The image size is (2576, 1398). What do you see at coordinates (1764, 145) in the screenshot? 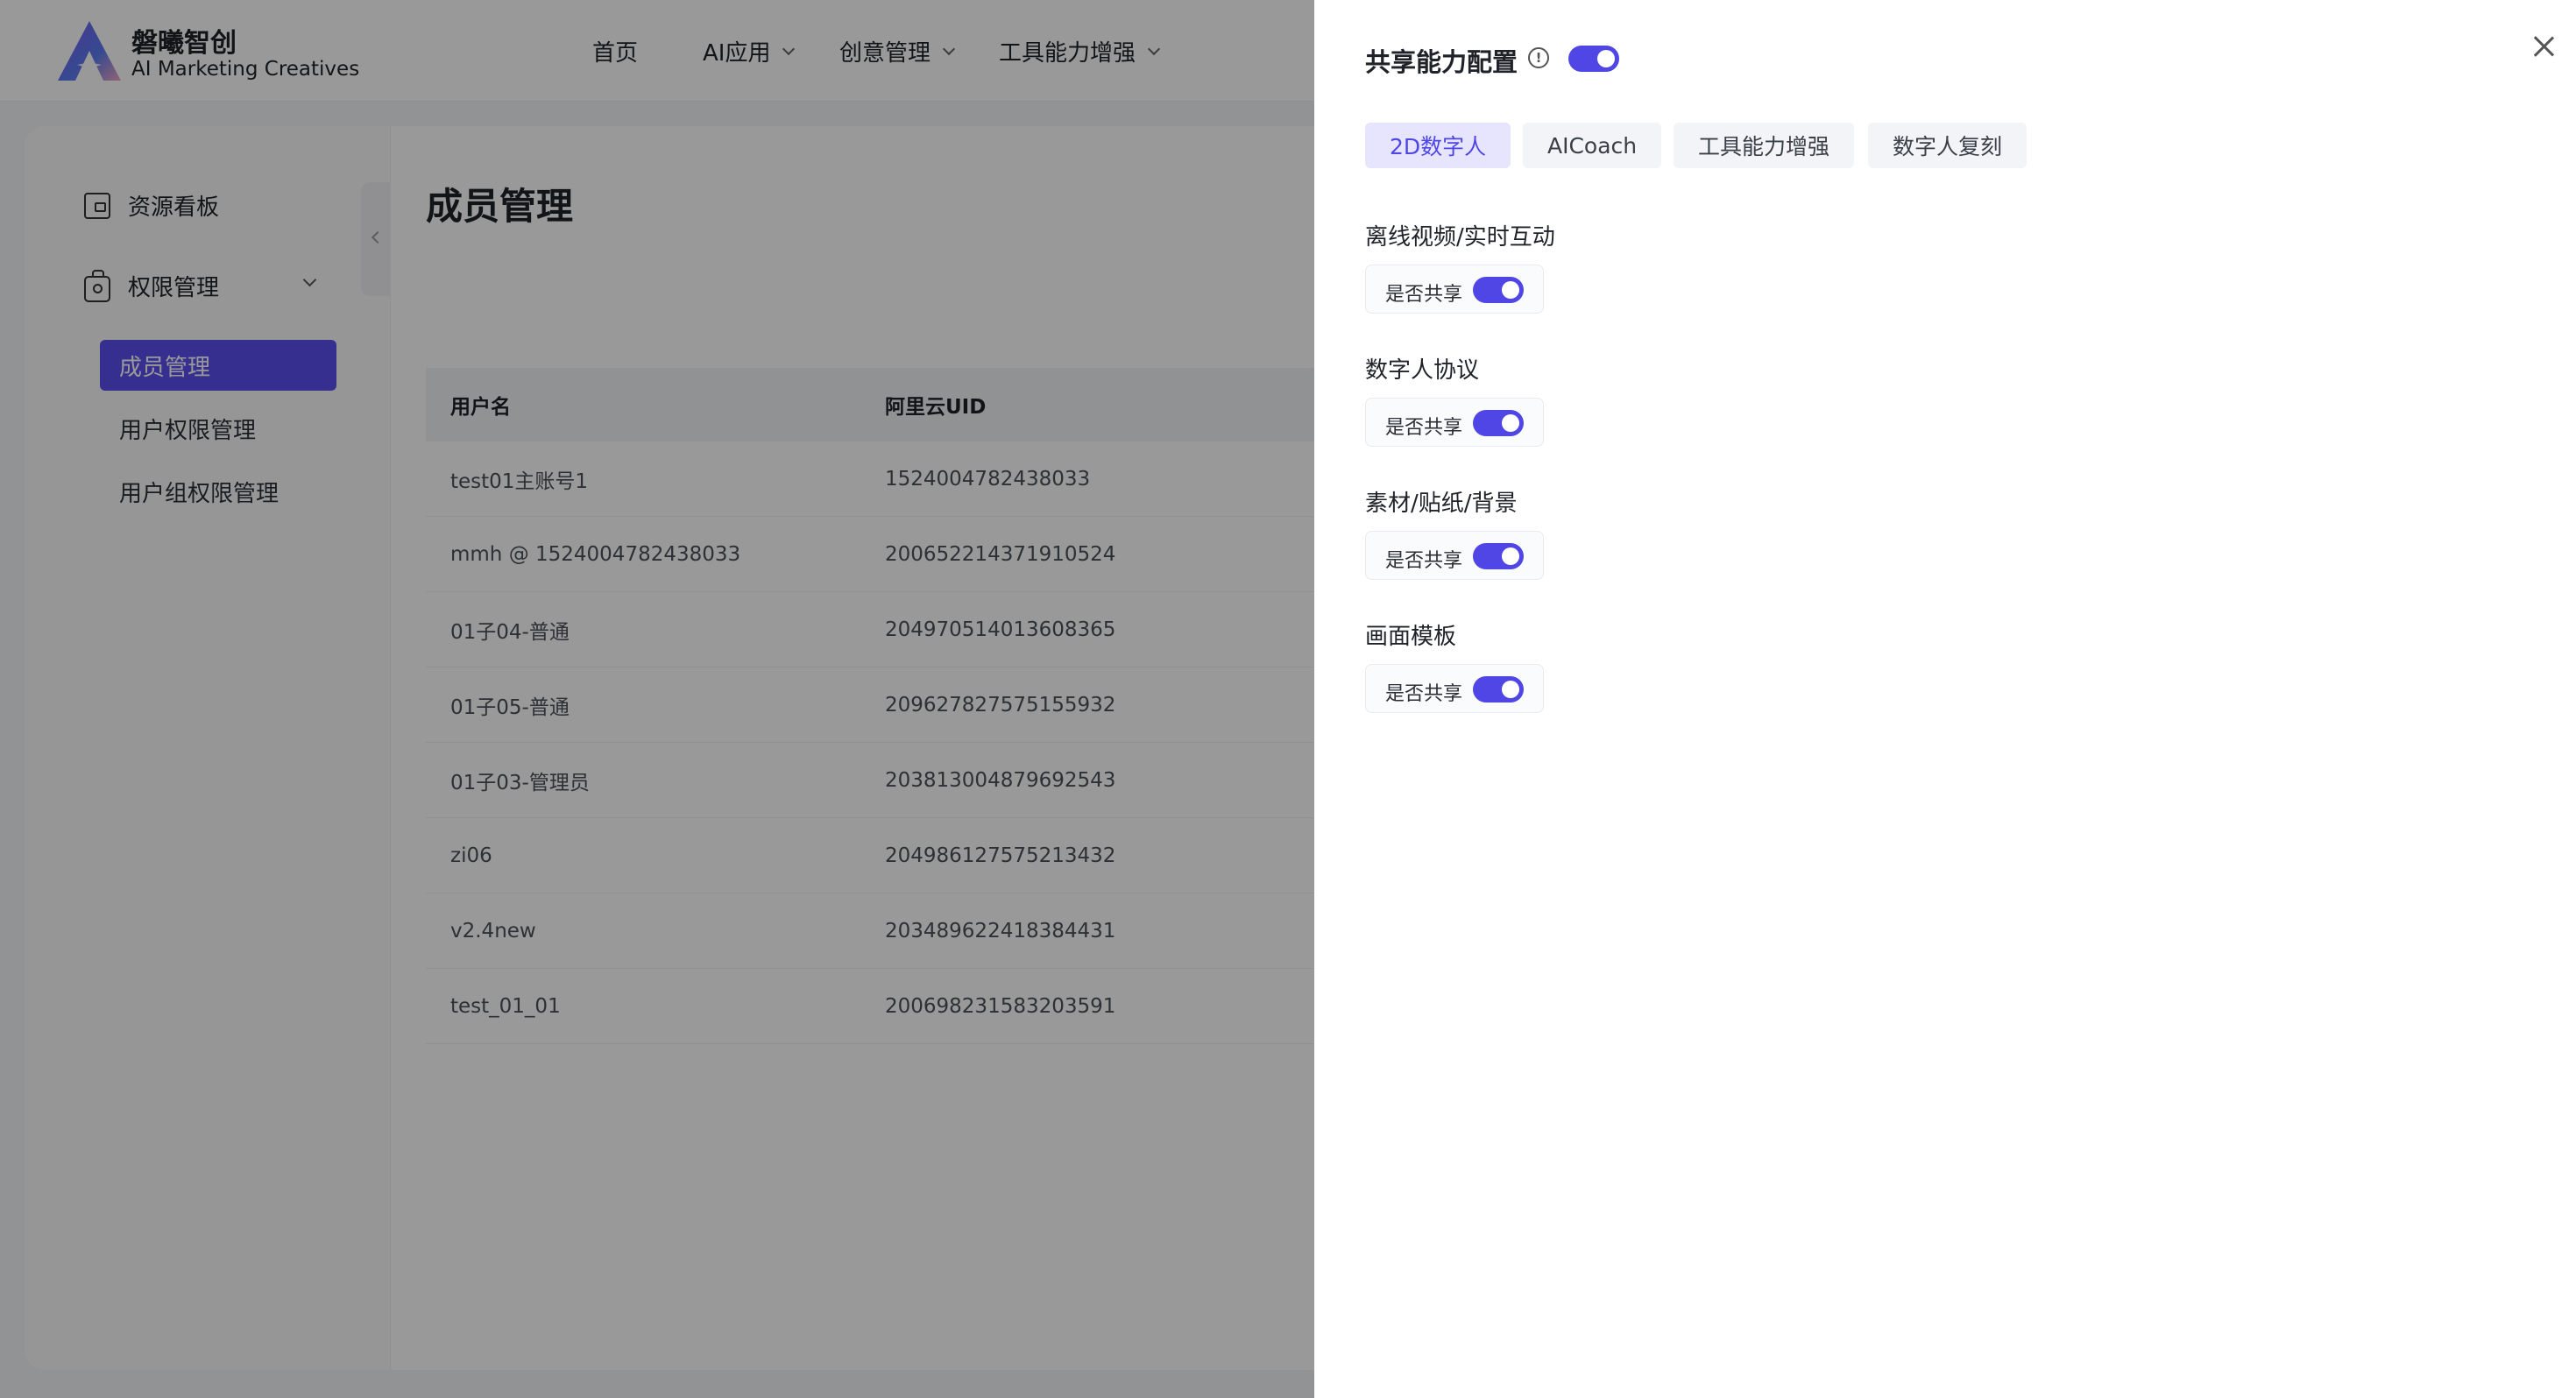
I see `tab-tool-enhancement: 工具能力增强` at bounding box center [1764, 145].